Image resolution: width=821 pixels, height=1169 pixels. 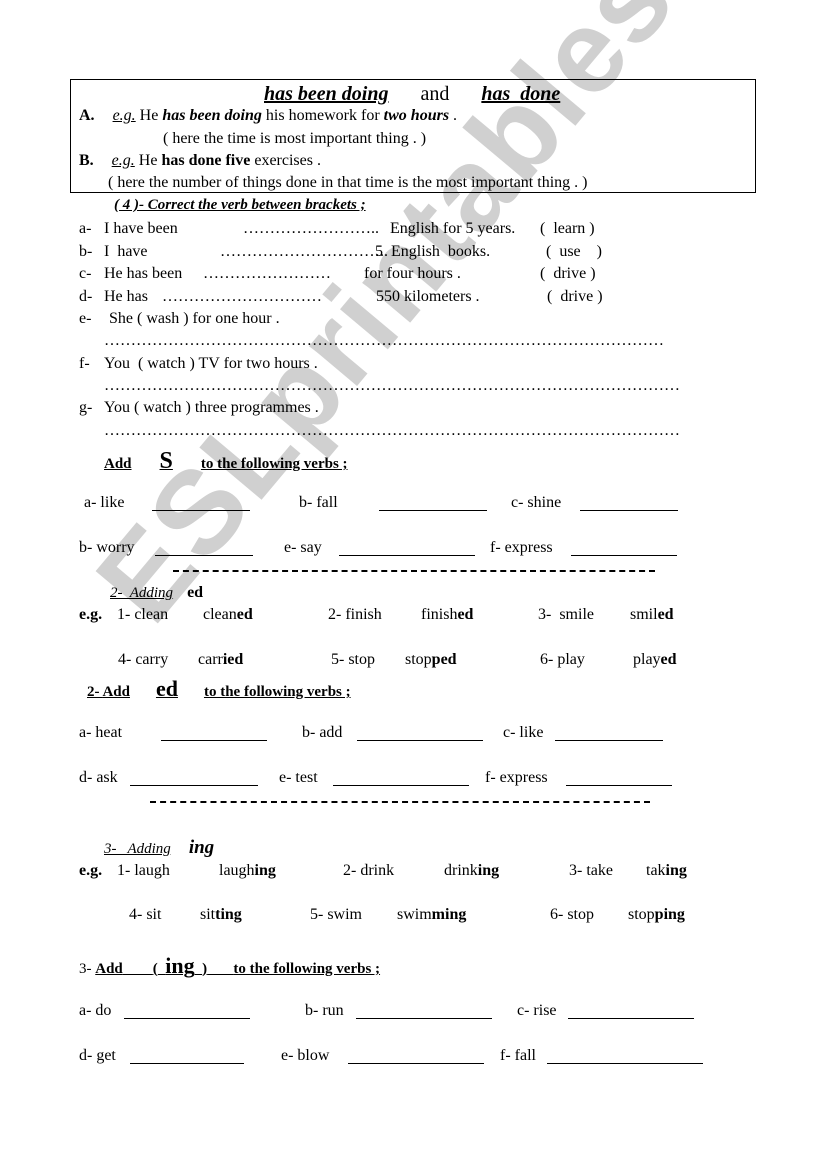 I want to click on adding-ed-title: 2- Adding, so click(x=142, y=593).